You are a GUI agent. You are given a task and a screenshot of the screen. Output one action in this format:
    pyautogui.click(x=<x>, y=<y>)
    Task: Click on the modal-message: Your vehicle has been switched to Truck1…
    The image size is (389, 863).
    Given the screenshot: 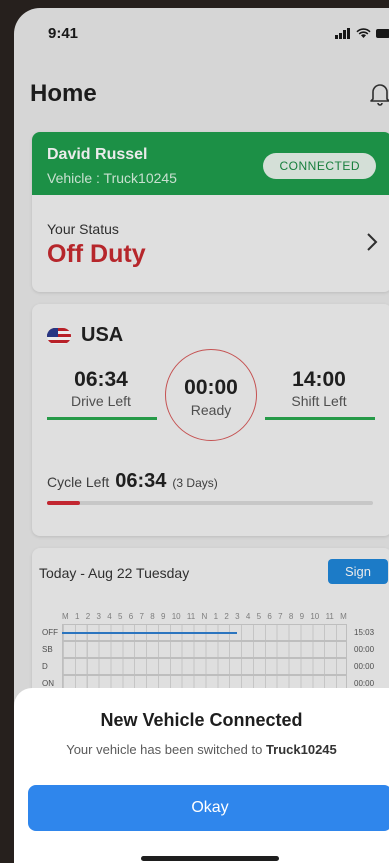 What is the action you would take?
    pyautogui.click(x=201, y=749)
    